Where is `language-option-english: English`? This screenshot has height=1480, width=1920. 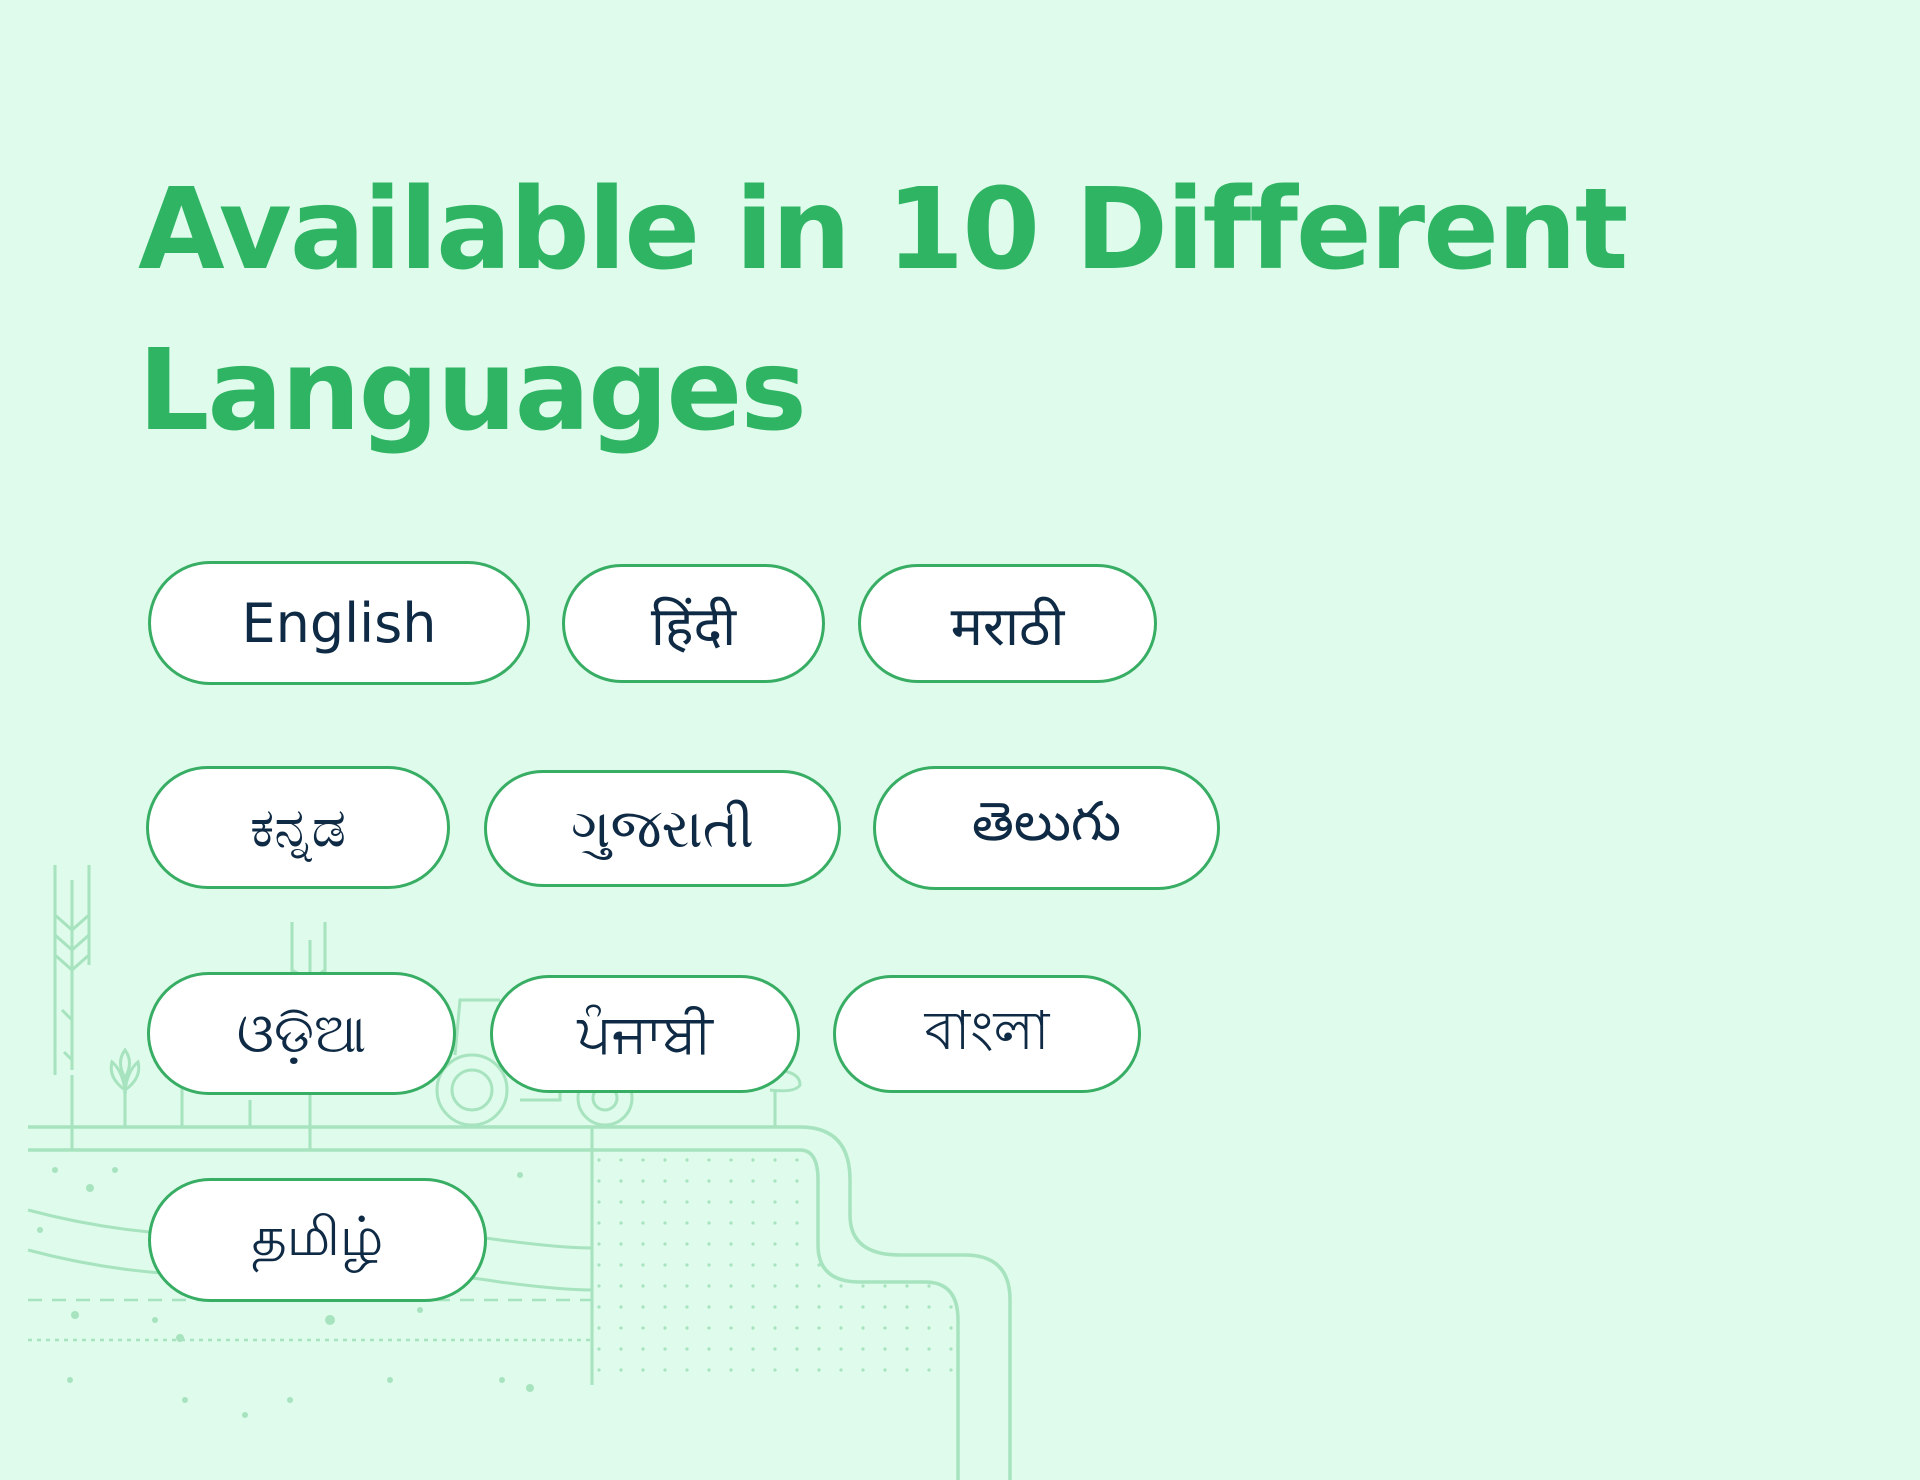
language-option-english: English is located at coordinates (339, 623).